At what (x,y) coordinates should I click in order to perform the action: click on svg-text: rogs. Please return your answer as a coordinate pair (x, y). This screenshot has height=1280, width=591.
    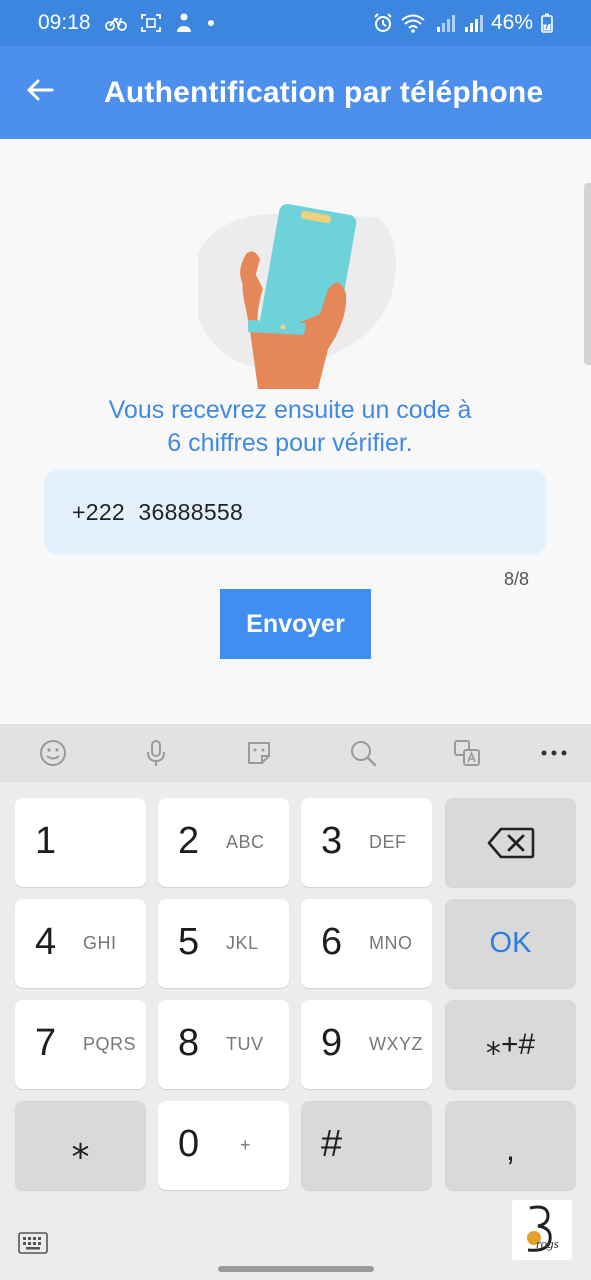
    Looking at the image, I should click on (547, 1243).